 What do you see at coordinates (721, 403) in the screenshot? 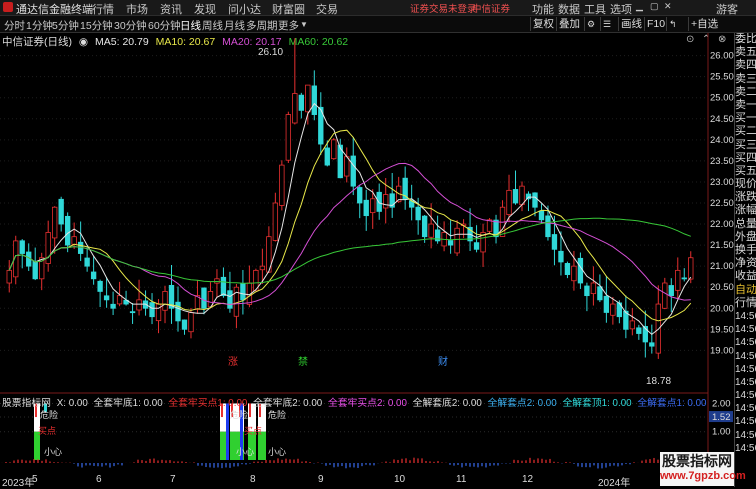
I see `ind-tick-label: 2.00` at bounding box center [721, 403].